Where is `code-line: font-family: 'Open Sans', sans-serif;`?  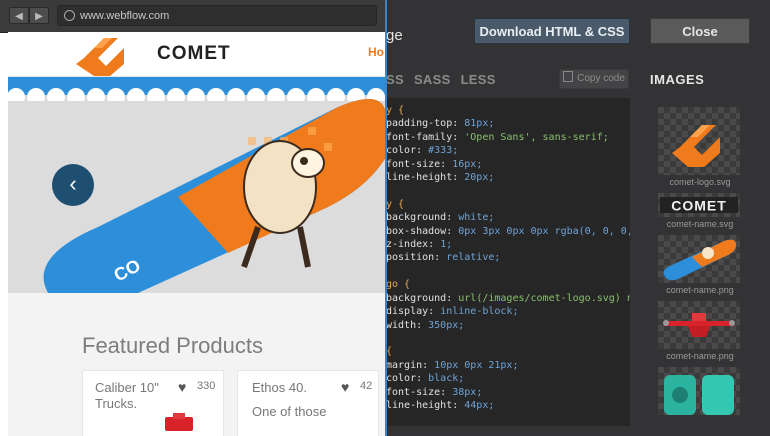 code-line: font-family: 'Open Sans', sans-serif; is located at coordinates (497, 137).